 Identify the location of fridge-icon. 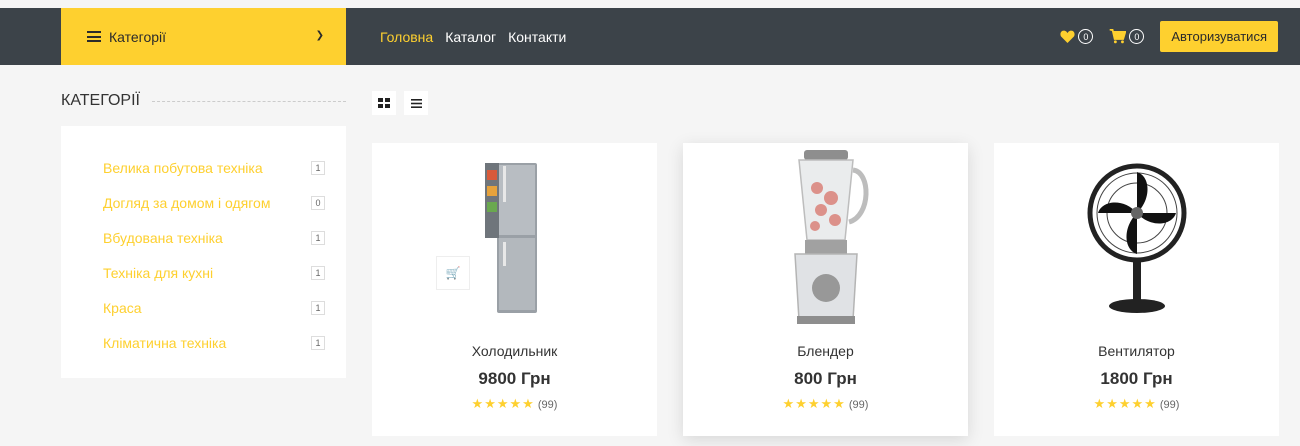
(510, 238).